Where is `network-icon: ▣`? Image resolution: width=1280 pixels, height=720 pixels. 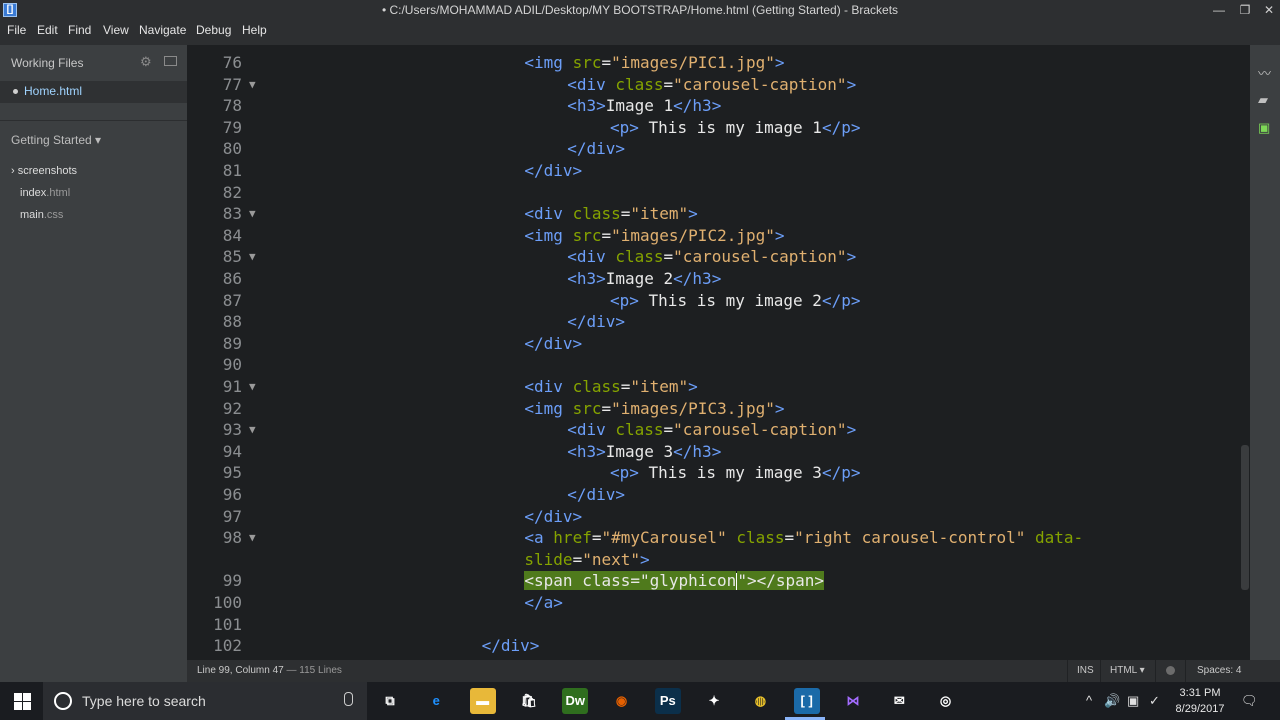
network-icon: ▣ is located at coordinates (1133, 701).